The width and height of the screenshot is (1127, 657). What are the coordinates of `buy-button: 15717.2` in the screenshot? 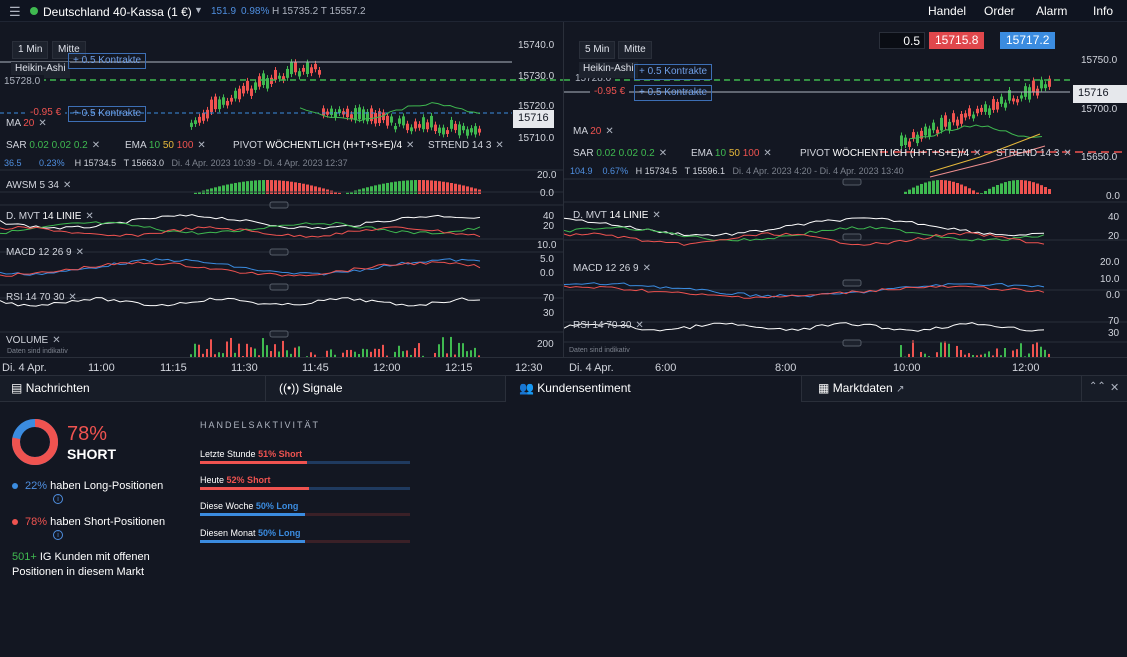 It's located at (1028, 40).